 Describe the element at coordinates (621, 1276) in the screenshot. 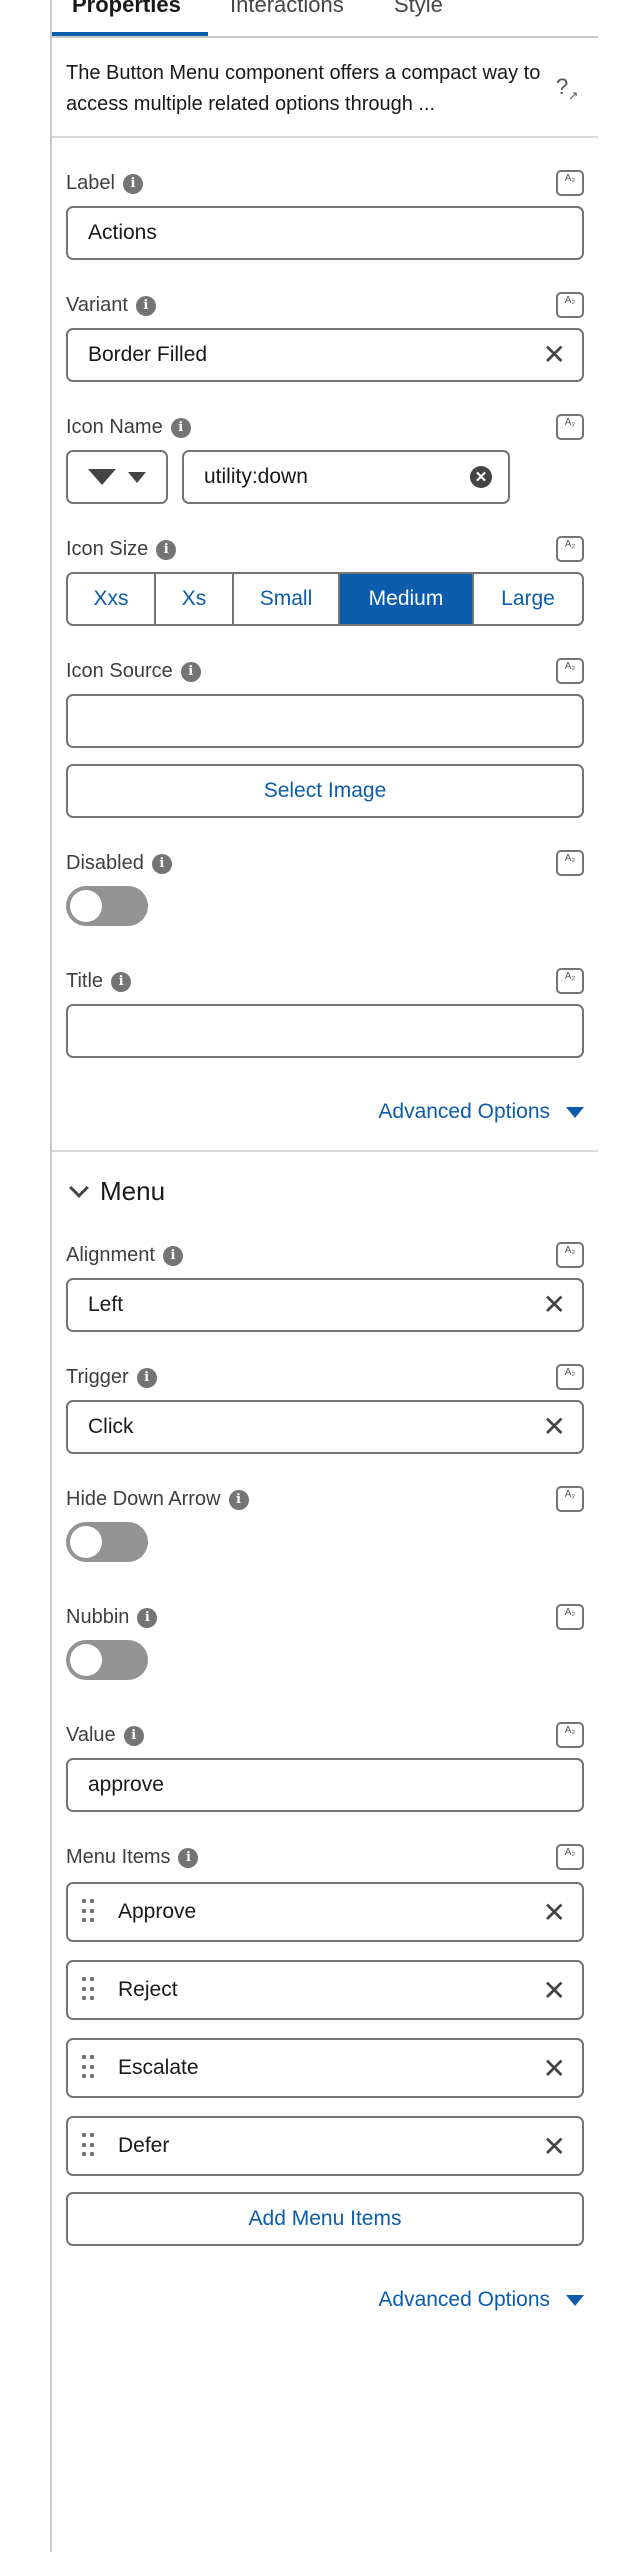

I see `right-gutter` at that location.